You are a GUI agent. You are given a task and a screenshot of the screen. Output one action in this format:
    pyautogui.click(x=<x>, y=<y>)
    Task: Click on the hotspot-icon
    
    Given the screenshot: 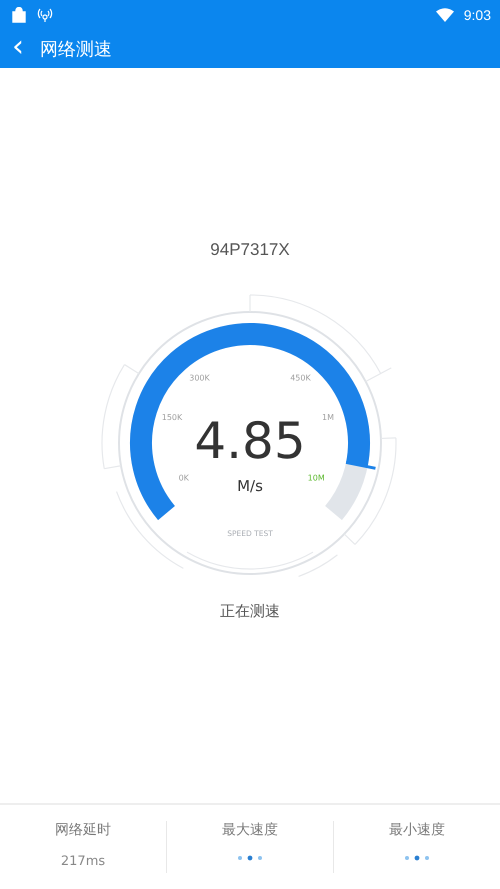 What is the action you would take?
    pyautogui.click(x=45, y=15)
    